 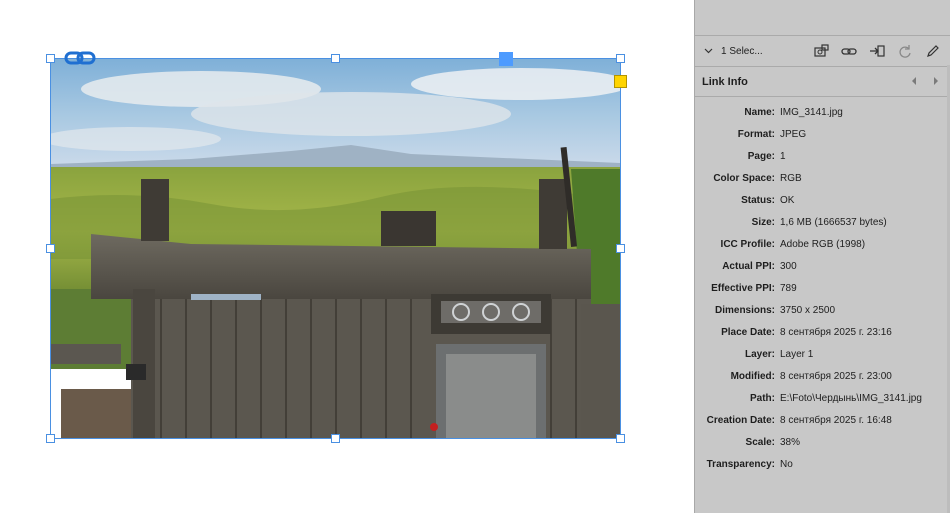 What do you see at coordinates (793, 244) in the screenshot?
I see `info-row-icc-profile: ICC Profile: Adobe RGB (1998)` at bounding box center [793, 244].